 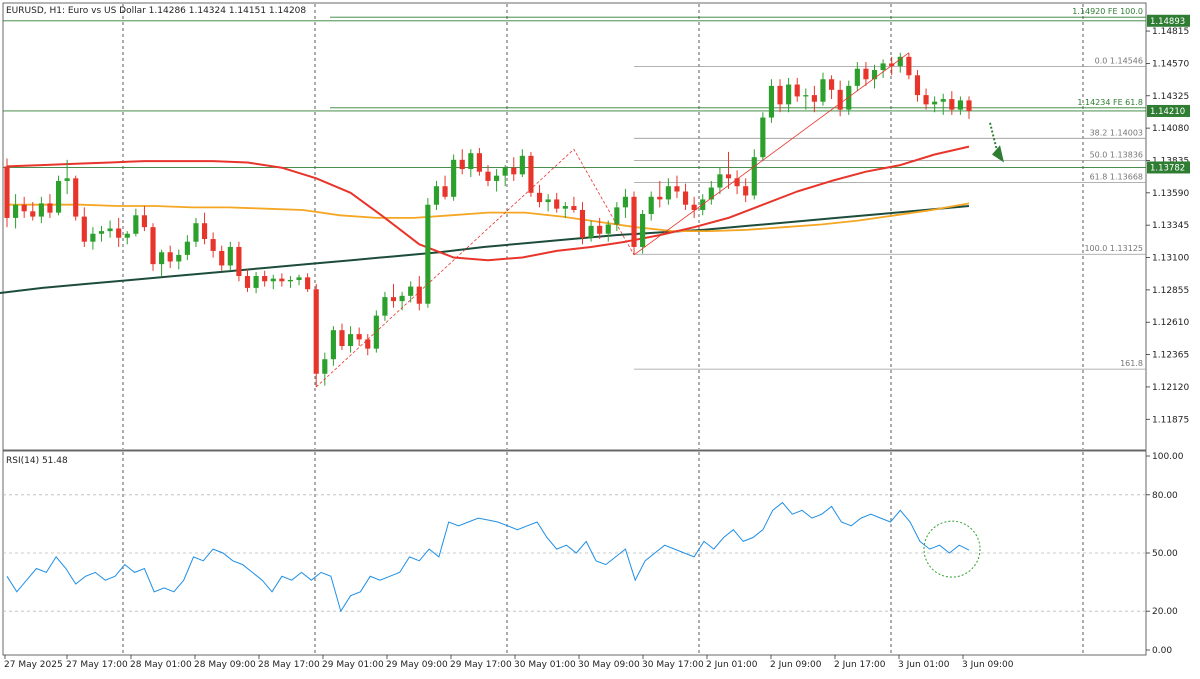 I want to click on time-label: 2 Jun 01:00, so click(x=732, y=665).